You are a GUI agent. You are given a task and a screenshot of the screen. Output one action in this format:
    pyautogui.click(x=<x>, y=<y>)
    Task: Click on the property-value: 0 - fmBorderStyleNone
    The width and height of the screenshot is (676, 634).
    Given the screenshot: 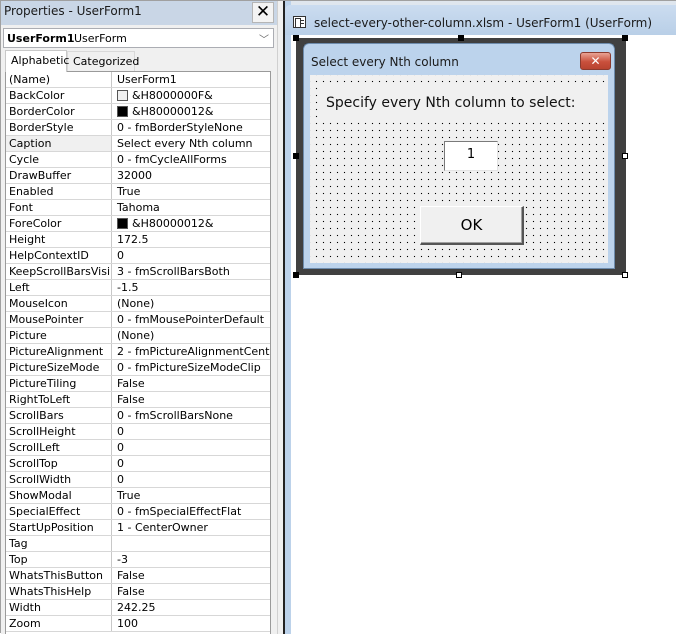 What is the action you would take?
    pyautogui.click(x=191, y=127)
    